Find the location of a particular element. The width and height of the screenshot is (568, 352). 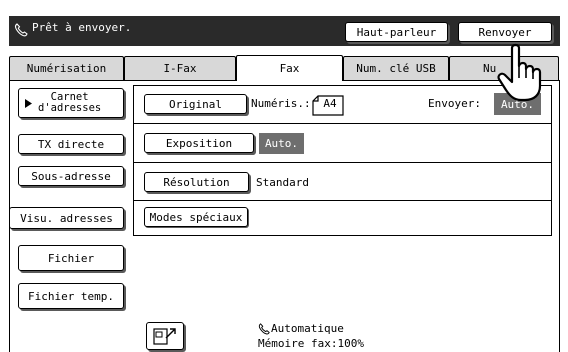

original-button: Original is located at coordinates (195, 104).